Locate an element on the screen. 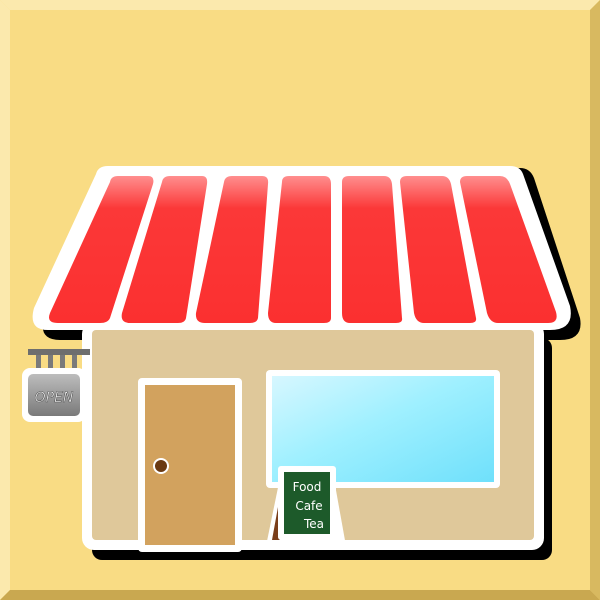  board-line-2: Cafe is located at coordinates (308, 506).